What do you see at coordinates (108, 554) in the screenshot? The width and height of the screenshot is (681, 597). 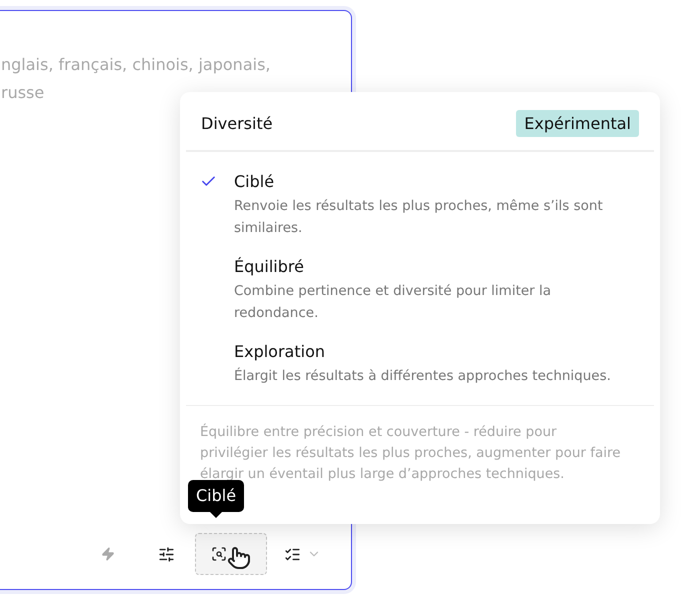 I see `lightning-icon` at bounding box center [108, 554].